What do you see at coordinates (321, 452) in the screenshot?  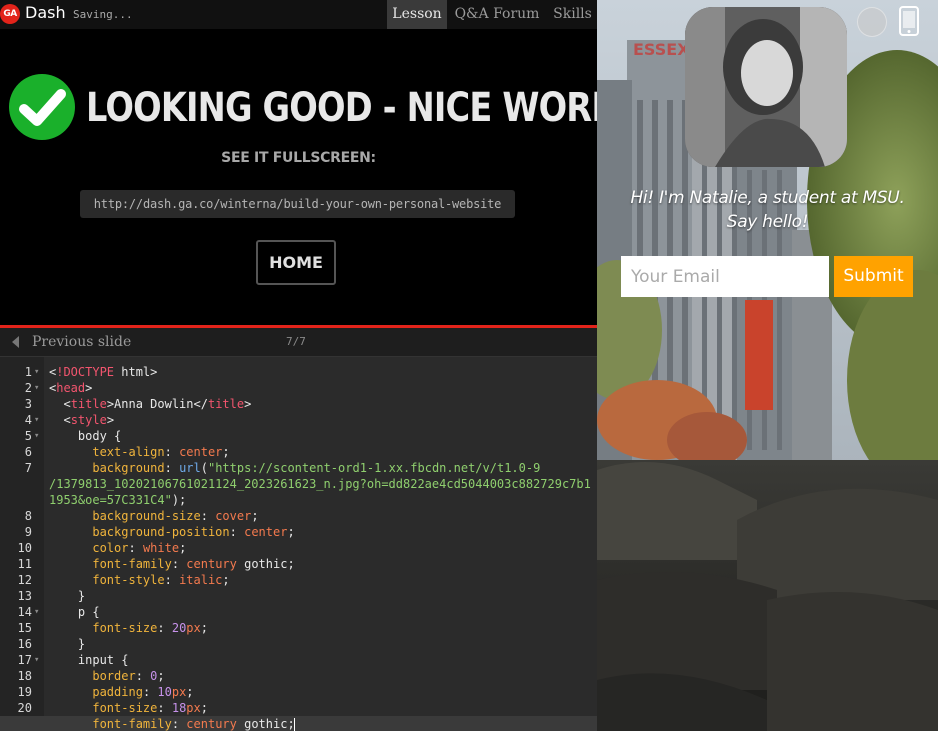 I see `code-line: text-align: center;` at bounding box center [321, 452].